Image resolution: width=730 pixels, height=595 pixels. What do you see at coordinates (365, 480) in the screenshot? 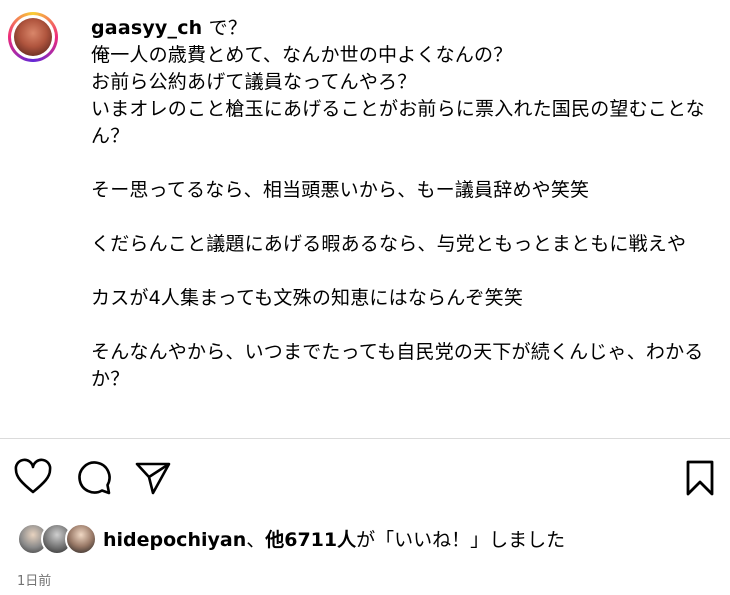
I see `action-bar` at bounding box center [365, 480].